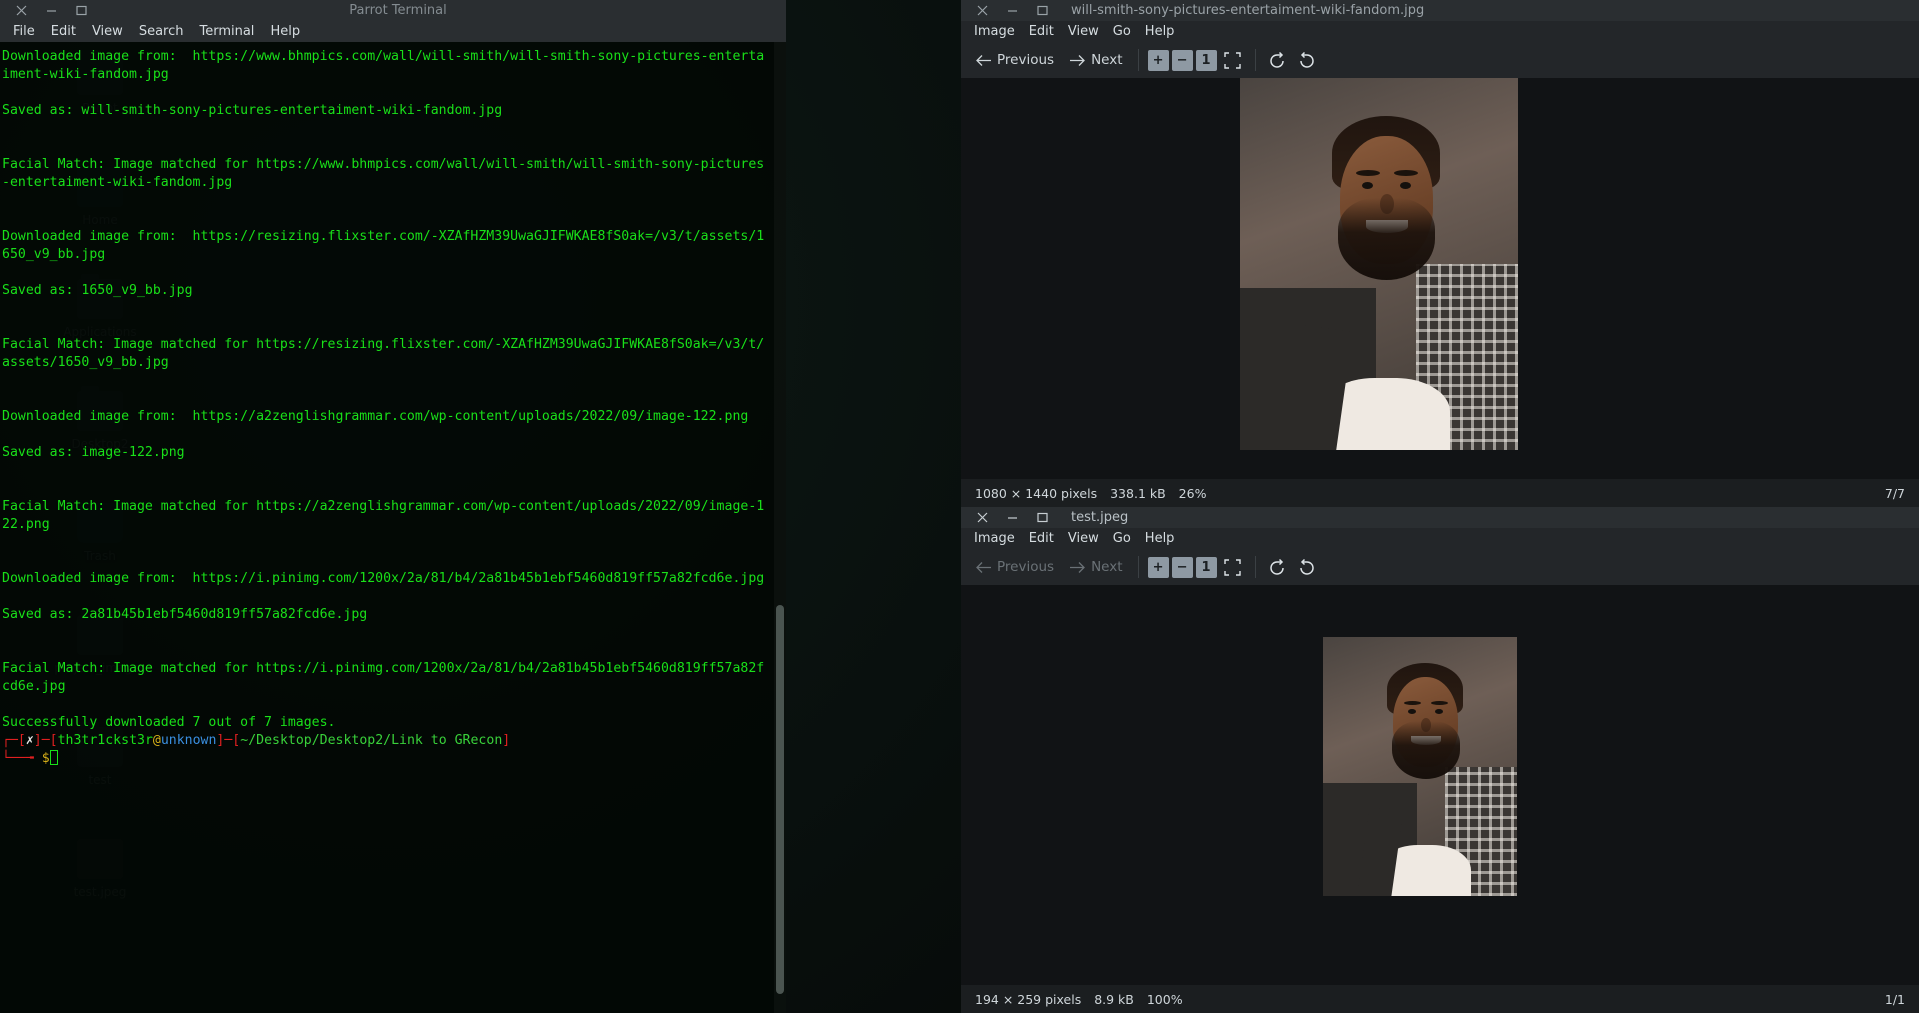  Describe the element at coordinates (1440, 493) in the screenshot. I see `viewer-statusbar: 1080 × 1440 pixels 338.1 kB 26% 7/7` at that location.